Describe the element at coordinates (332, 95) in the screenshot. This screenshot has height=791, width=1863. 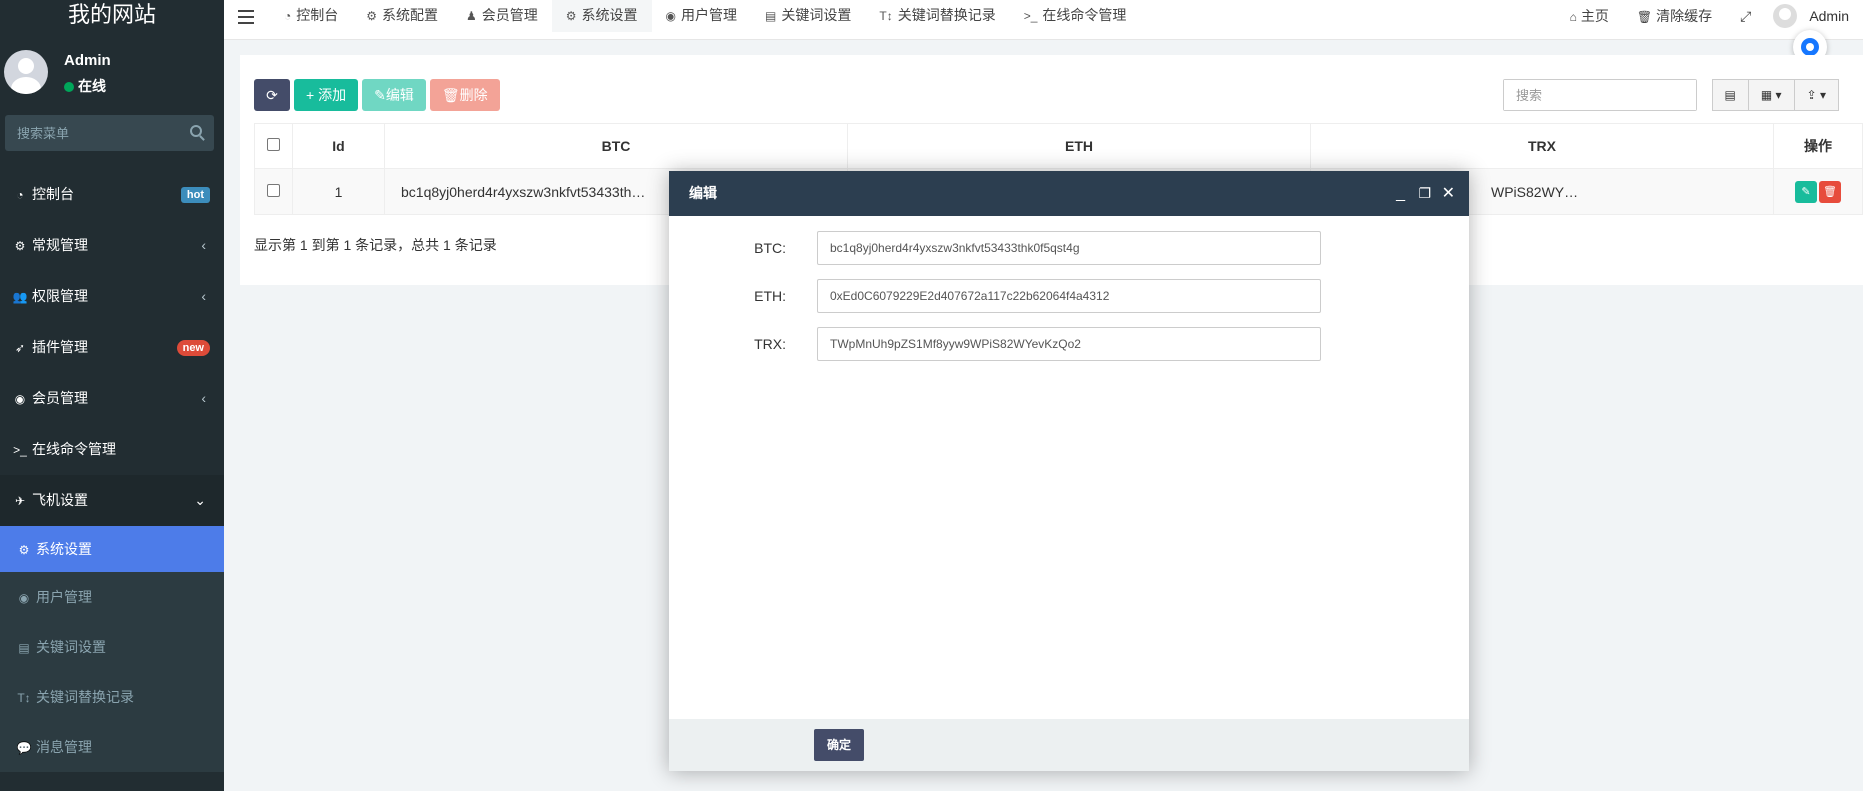
I see `add-label: 添加` at that location.